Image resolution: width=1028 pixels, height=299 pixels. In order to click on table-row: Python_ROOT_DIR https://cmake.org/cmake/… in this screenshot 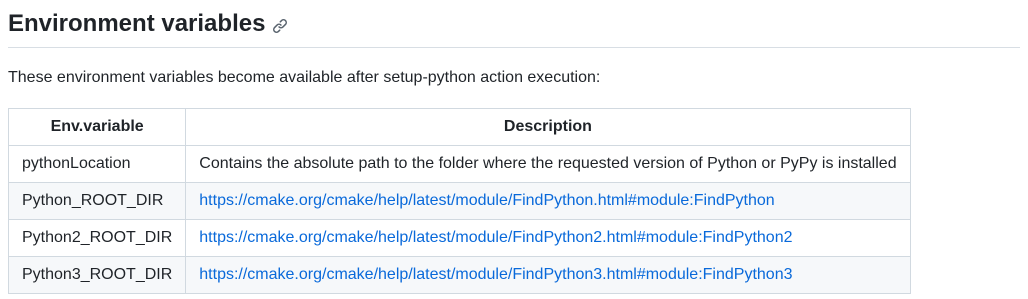, I will do `click(459, 201)`.